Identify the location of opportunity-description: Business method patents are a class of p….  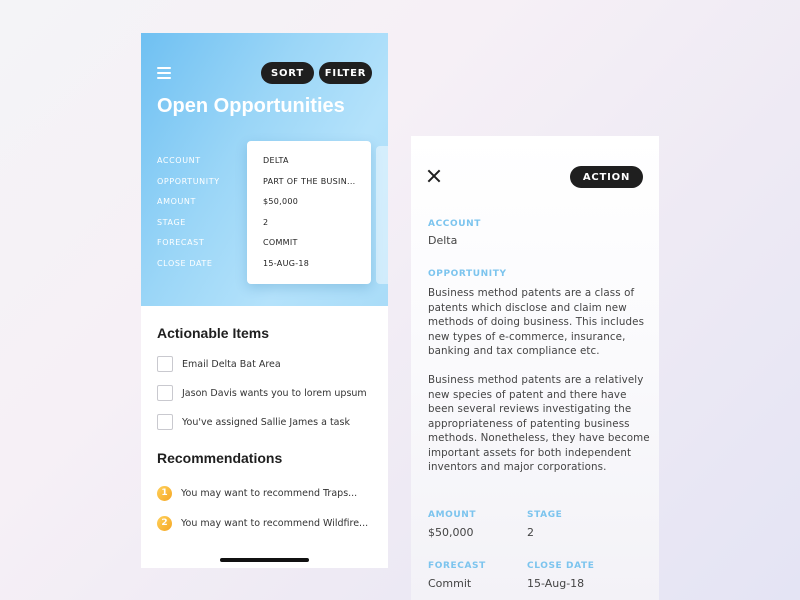
(536, 322).